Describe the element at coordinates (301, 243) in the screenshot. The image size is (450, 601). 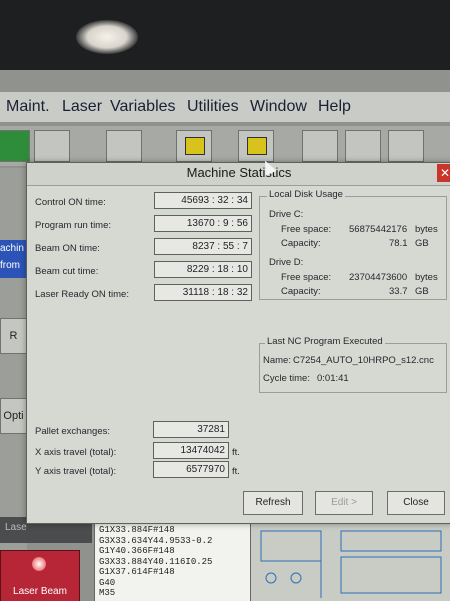
I see `drive-c-cap-label: Capacity:` at that location.